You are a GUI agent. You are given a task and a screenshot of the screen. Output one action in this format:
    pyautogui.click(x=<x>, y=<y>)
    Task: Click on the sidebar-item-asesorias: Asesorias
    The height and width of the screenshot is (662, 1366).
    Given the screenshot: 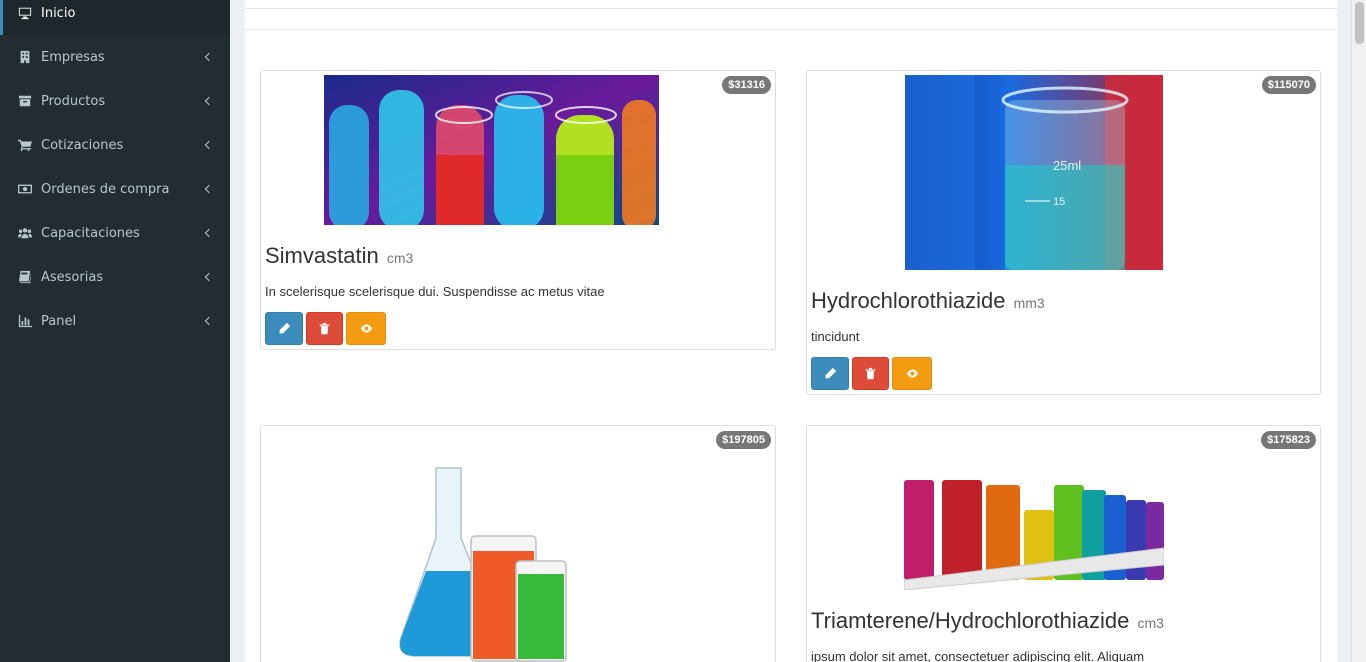 What is the action you would take?
    pyautogui.click(x=115, y=277)
    